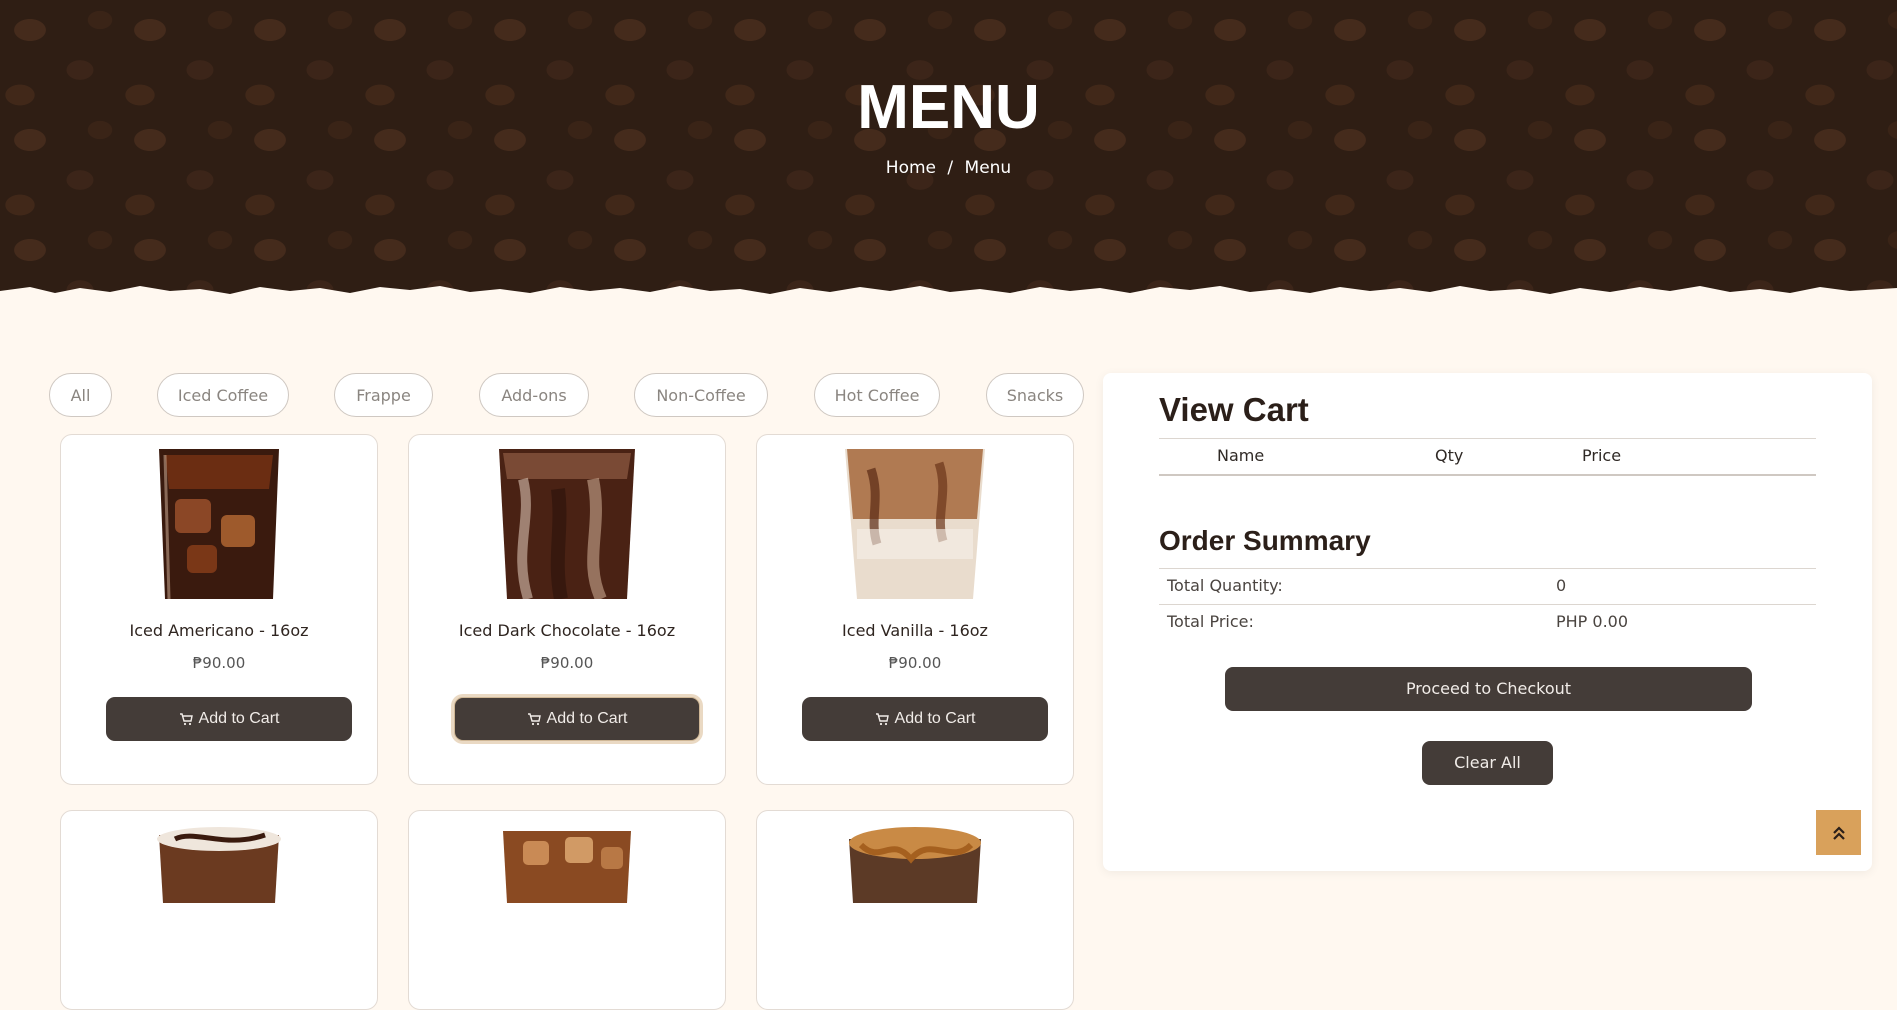  What do you see at coordinates (223, 395) in the screenshot?
I see `filter-iced-coffee: Iced Coffee` at bounding box center [223, 395].